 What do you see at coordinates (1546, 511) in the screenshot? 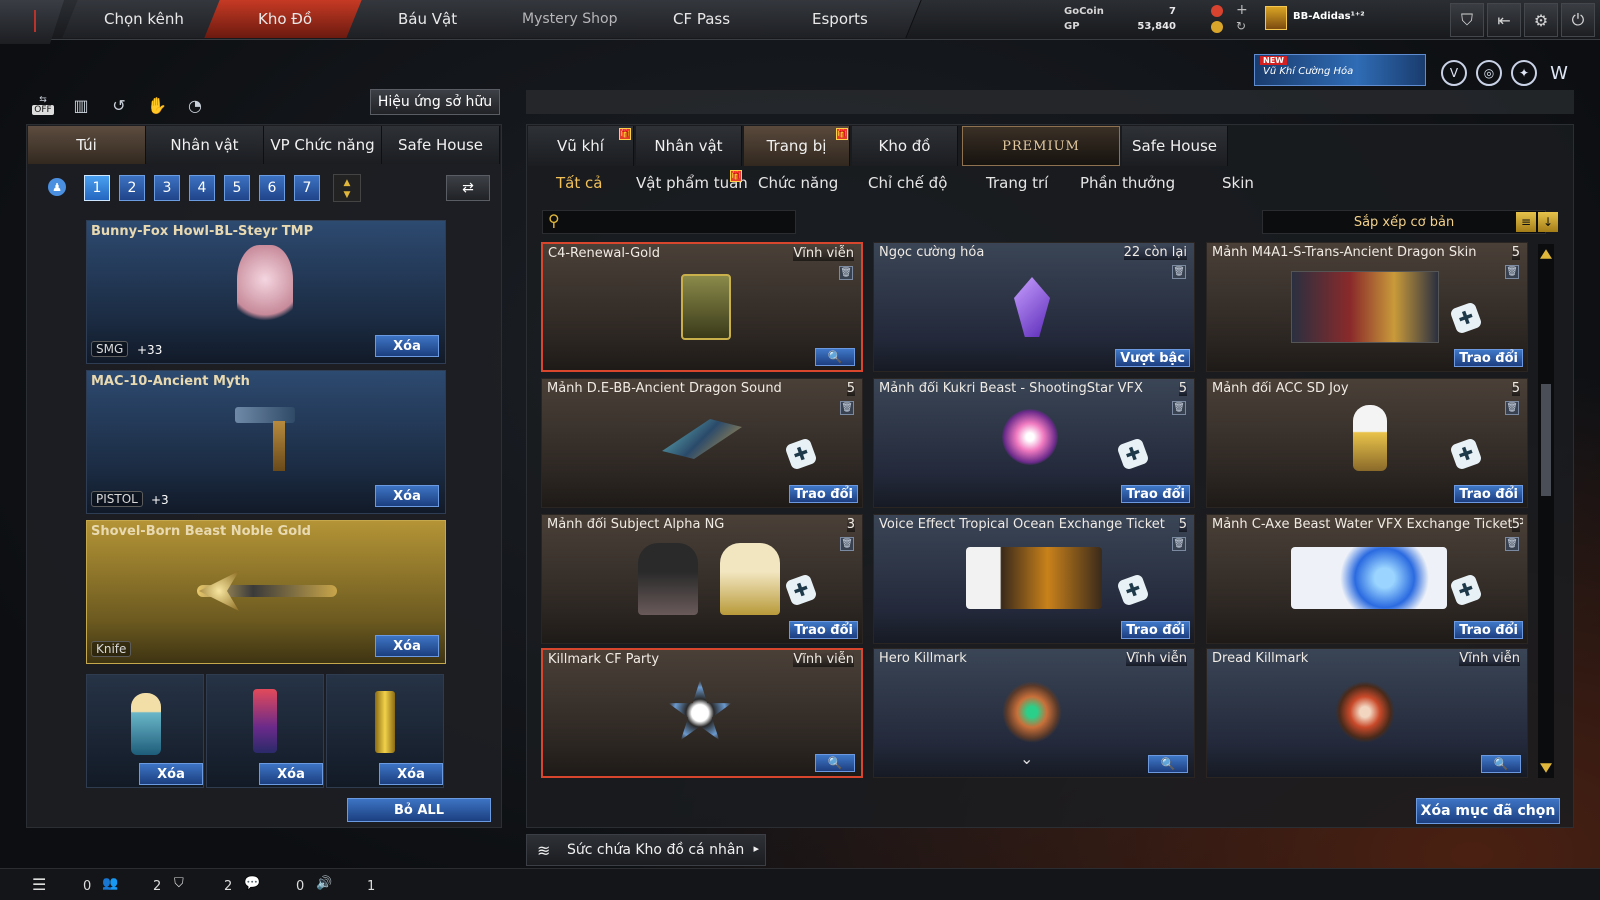
I see `scrollbar` at bounding box center [1546, 511].